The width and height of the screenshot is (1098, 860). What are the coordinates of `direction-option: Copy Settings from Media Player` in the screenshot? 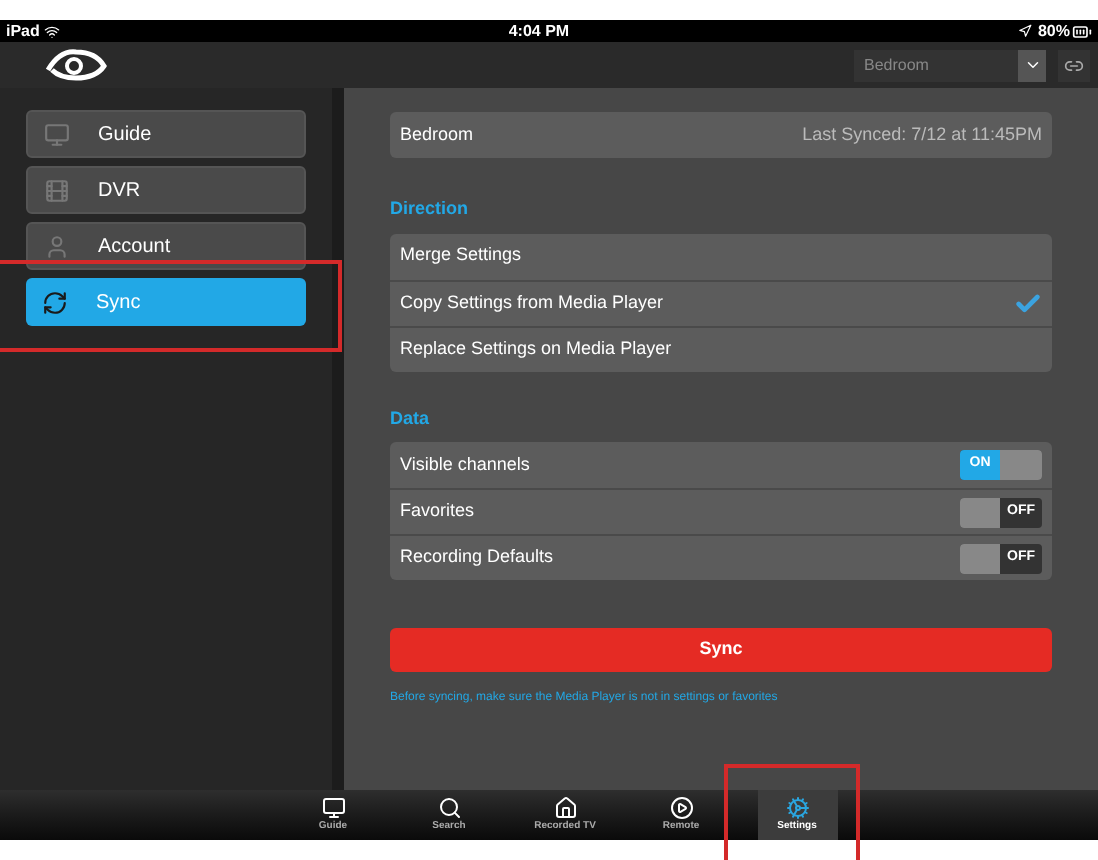 It's located at (721, 302).